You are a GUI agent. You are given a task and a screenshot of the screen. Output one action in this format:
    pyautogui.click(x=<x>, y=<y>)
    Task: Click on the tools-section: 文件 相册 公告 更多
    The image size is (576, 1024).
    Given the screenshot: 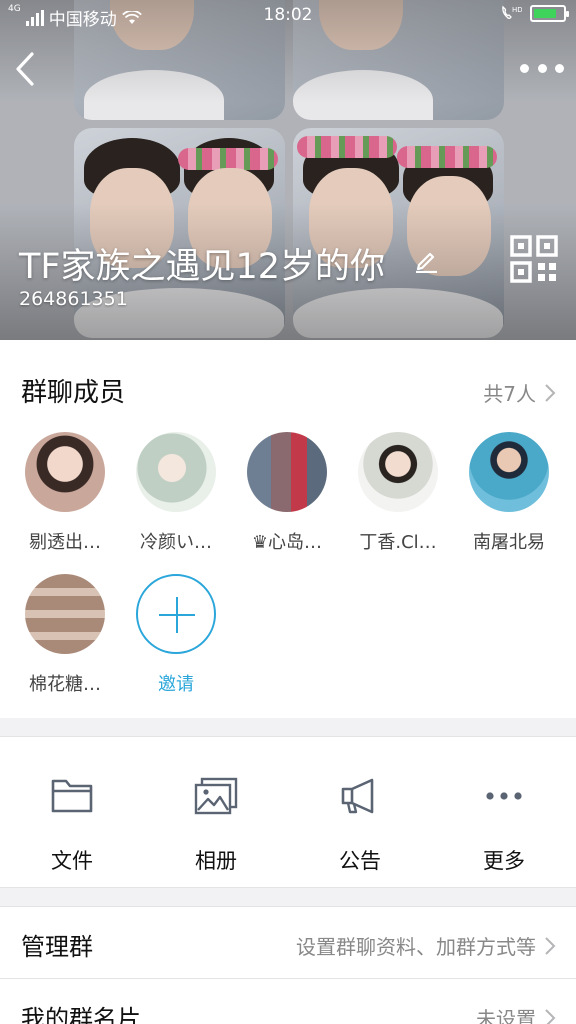 What is the action you would take?
    pyautogui.click(x=288, y=812)
    